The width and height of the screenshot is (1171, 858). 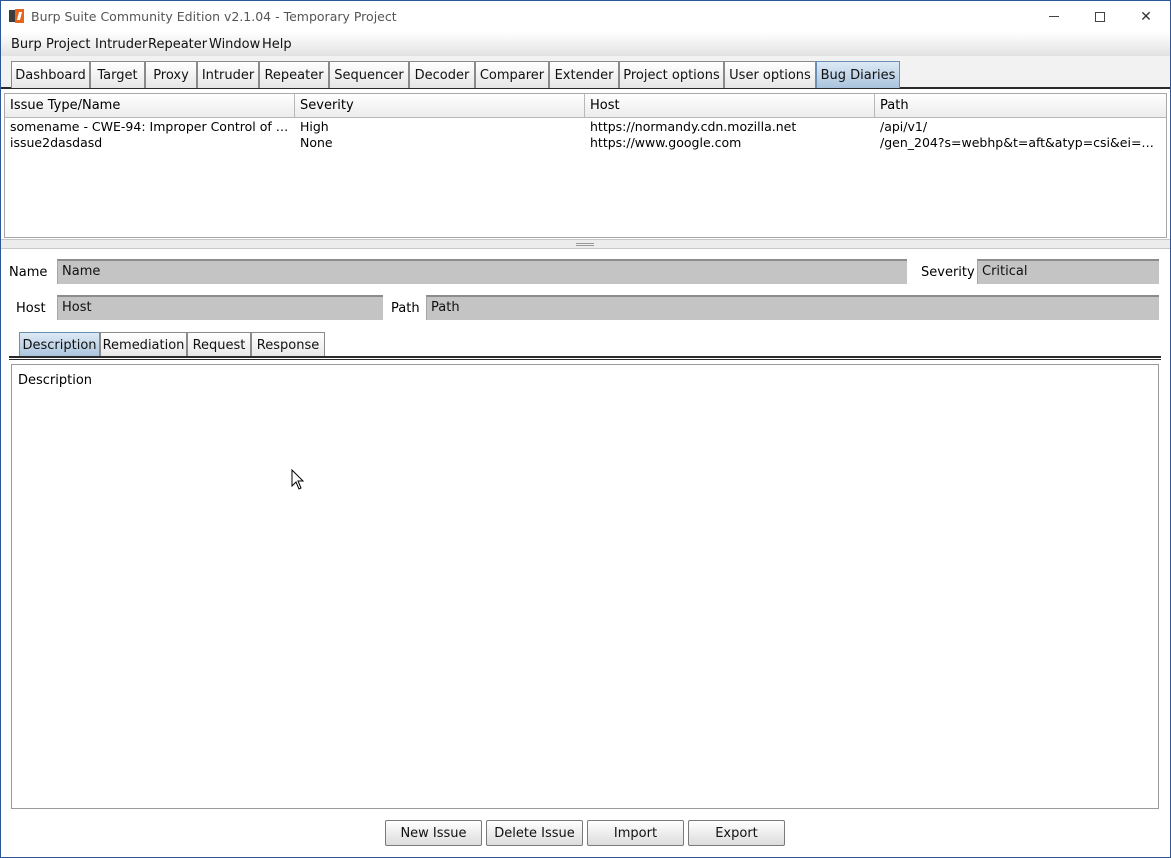 I want to click on name-label: Name, so click(x=28, y=272).